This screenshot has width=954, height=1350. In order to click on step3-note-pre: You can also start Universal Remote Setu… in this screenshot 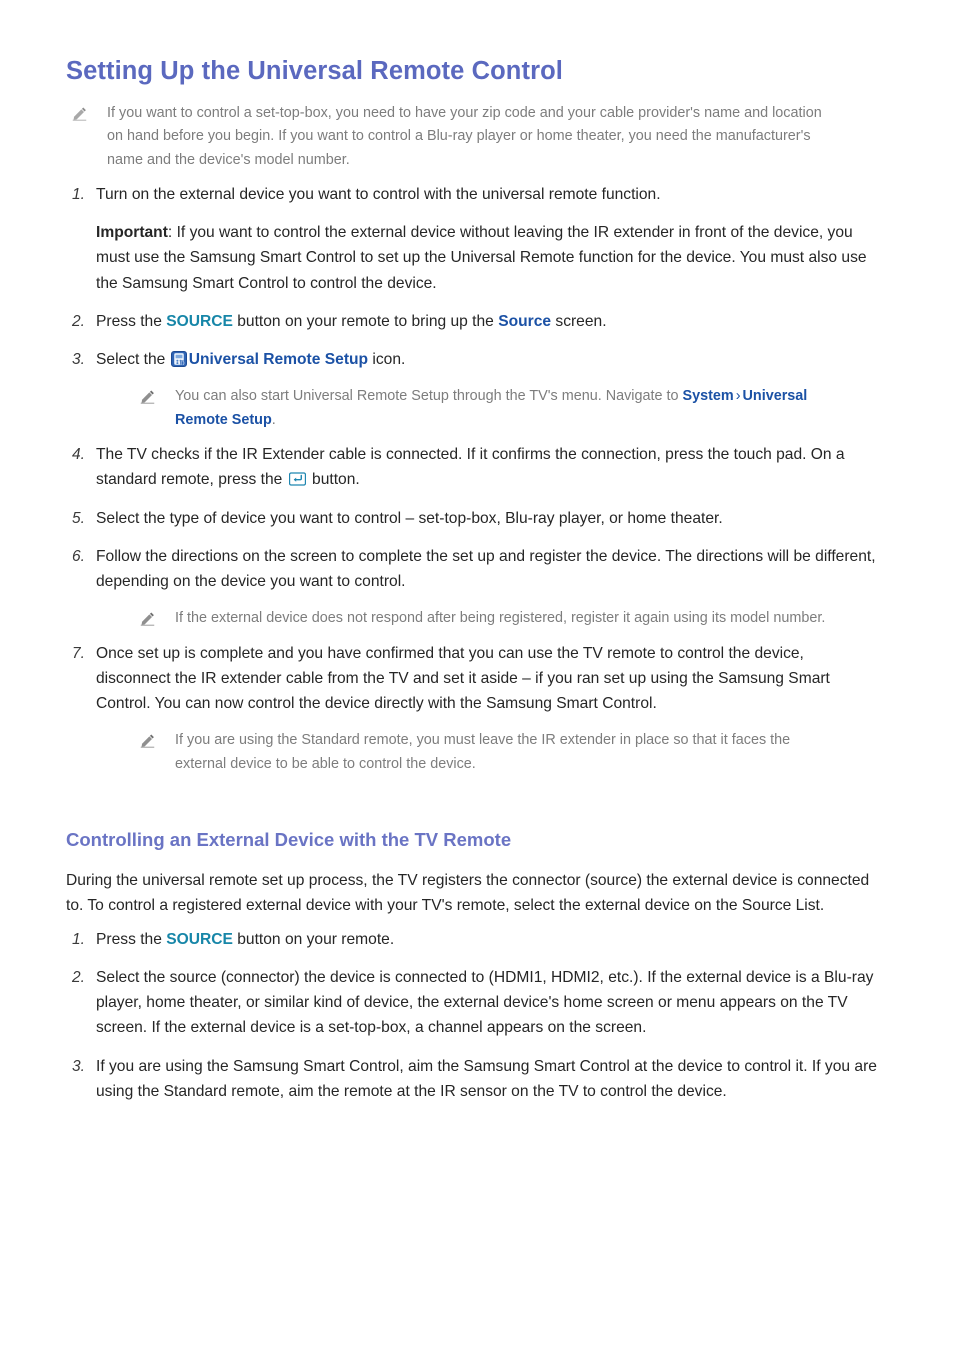, I will do `click(429, 396)`.